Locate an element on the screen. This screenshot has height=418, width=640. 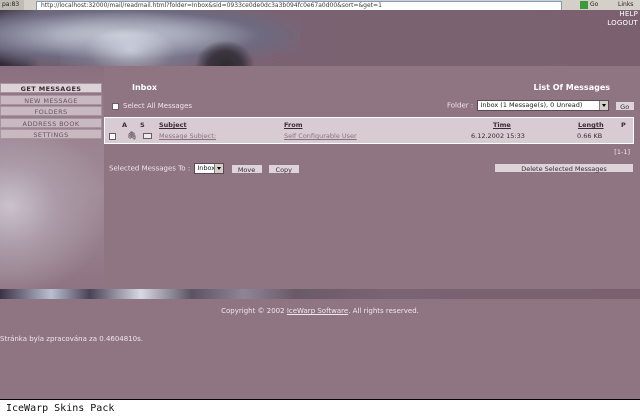
nav-new-message: NEW MESSAGE is located at coordinates (51, 99).